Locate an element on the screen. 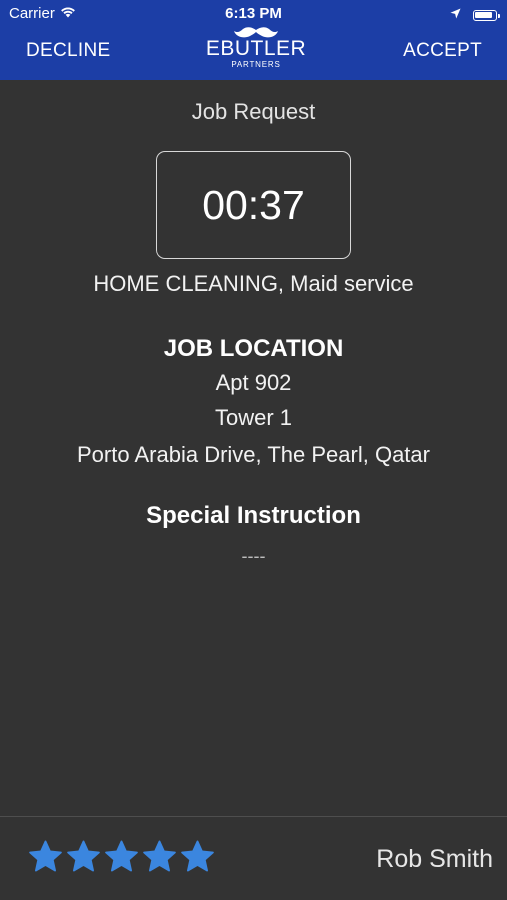 Image resolution: width=507 pixels, height=900 pixels. accept-button: ACCEPT is located at coordinates (442, 51).